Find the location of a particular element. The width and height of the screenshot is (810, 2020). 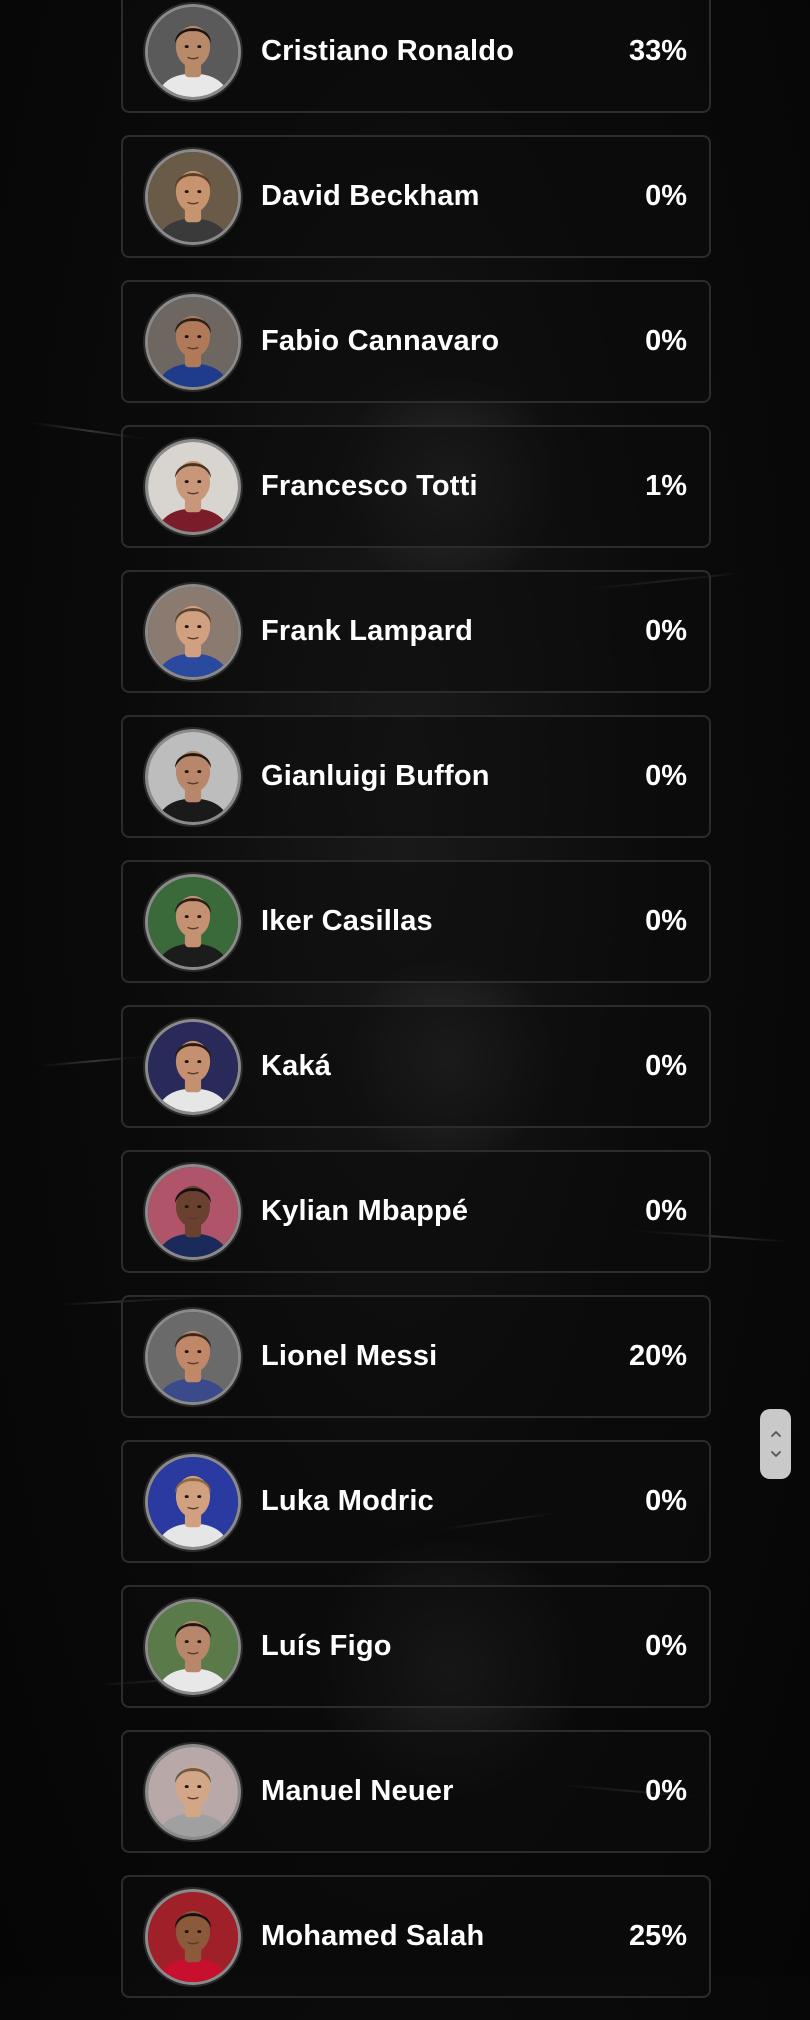

player-vote-row-david-beckham: David Beckham 0% is located at coordinates (416, 196).